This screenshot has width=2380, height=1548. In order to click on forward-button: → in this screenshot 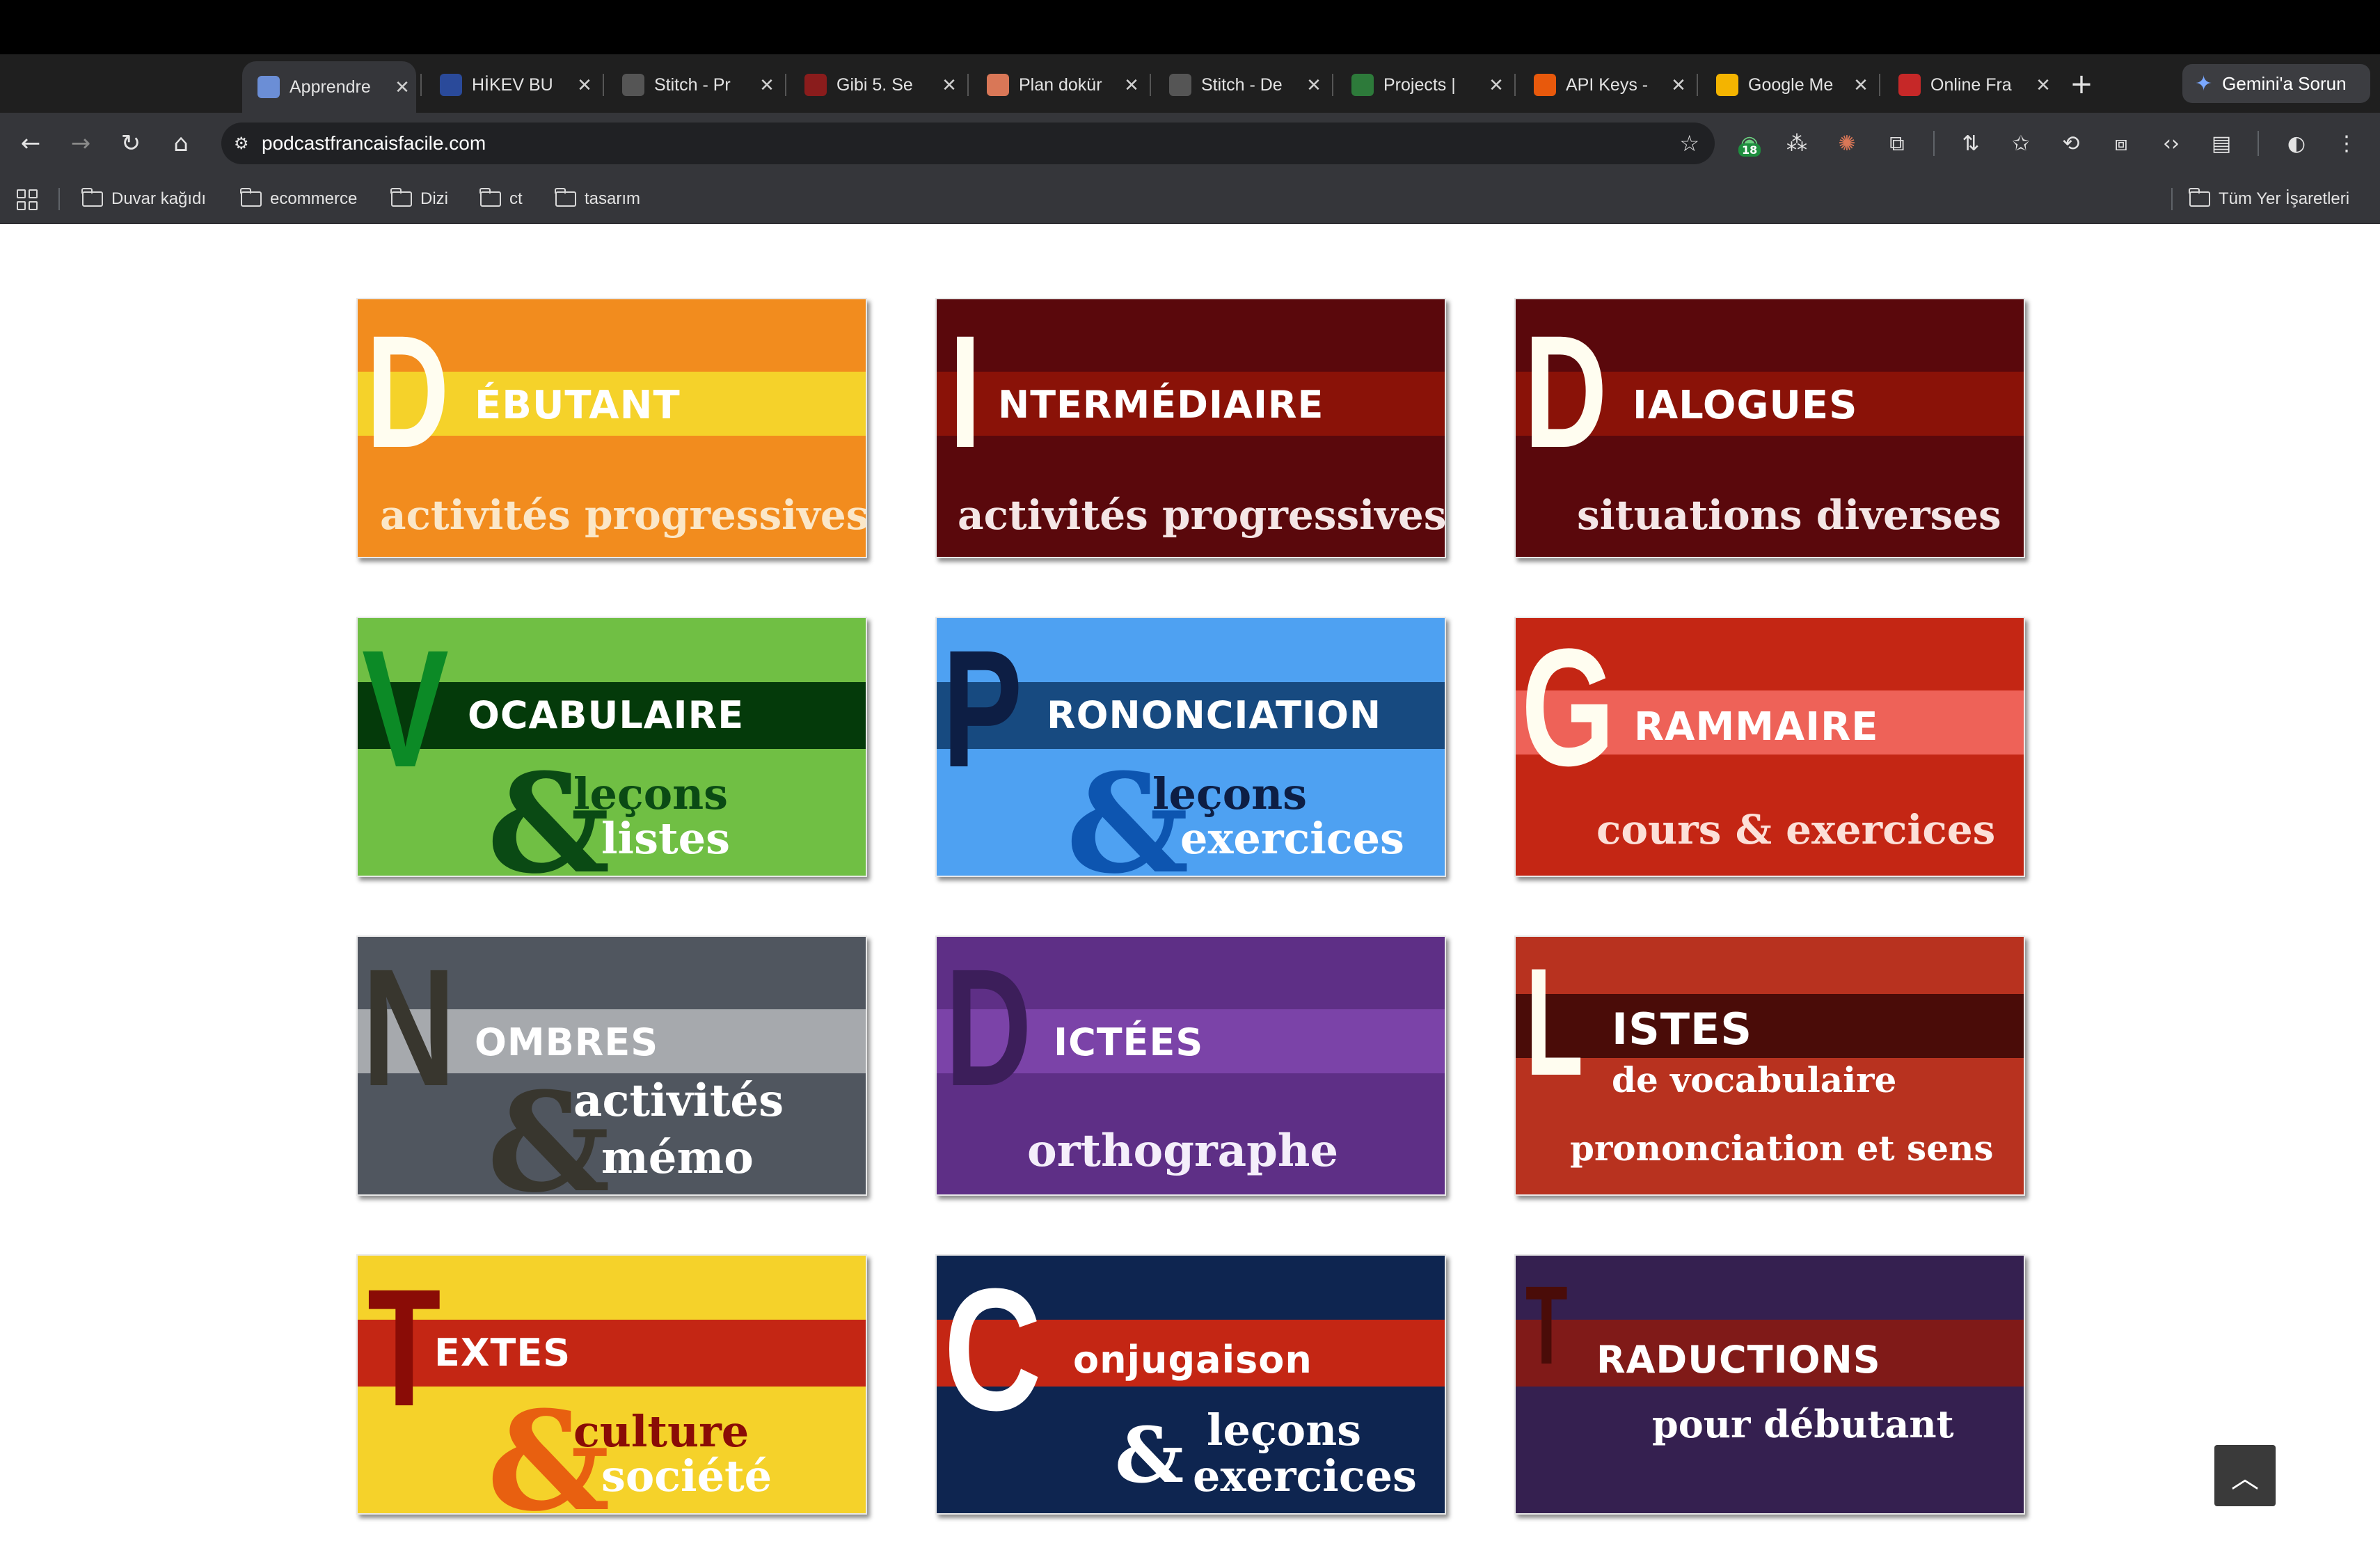, I will do `click(81, 143)`.